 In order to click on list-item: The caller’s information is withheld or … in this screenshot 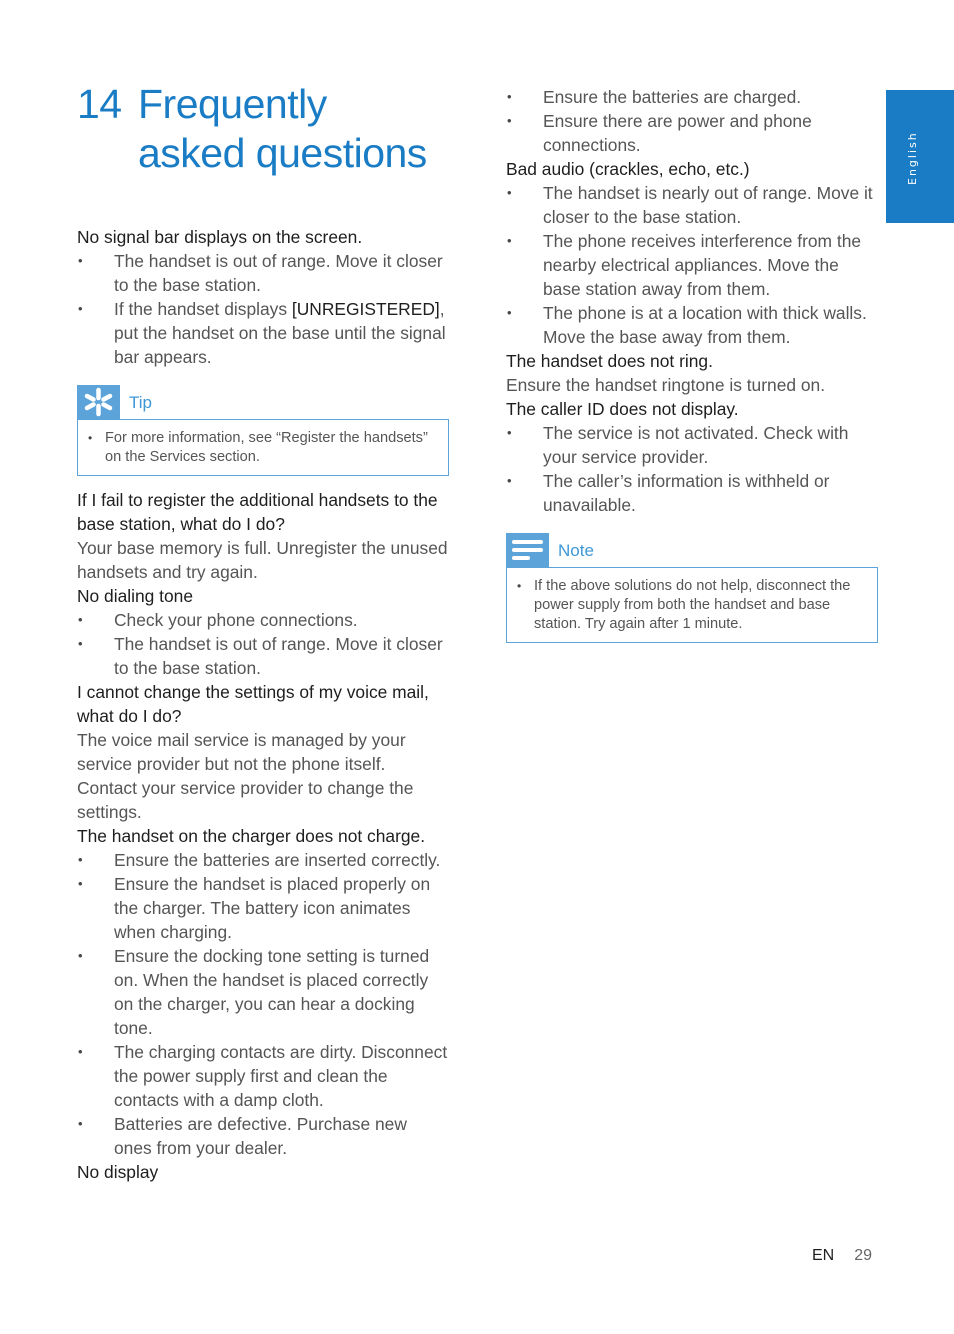, I will do `click(692, 493)`.